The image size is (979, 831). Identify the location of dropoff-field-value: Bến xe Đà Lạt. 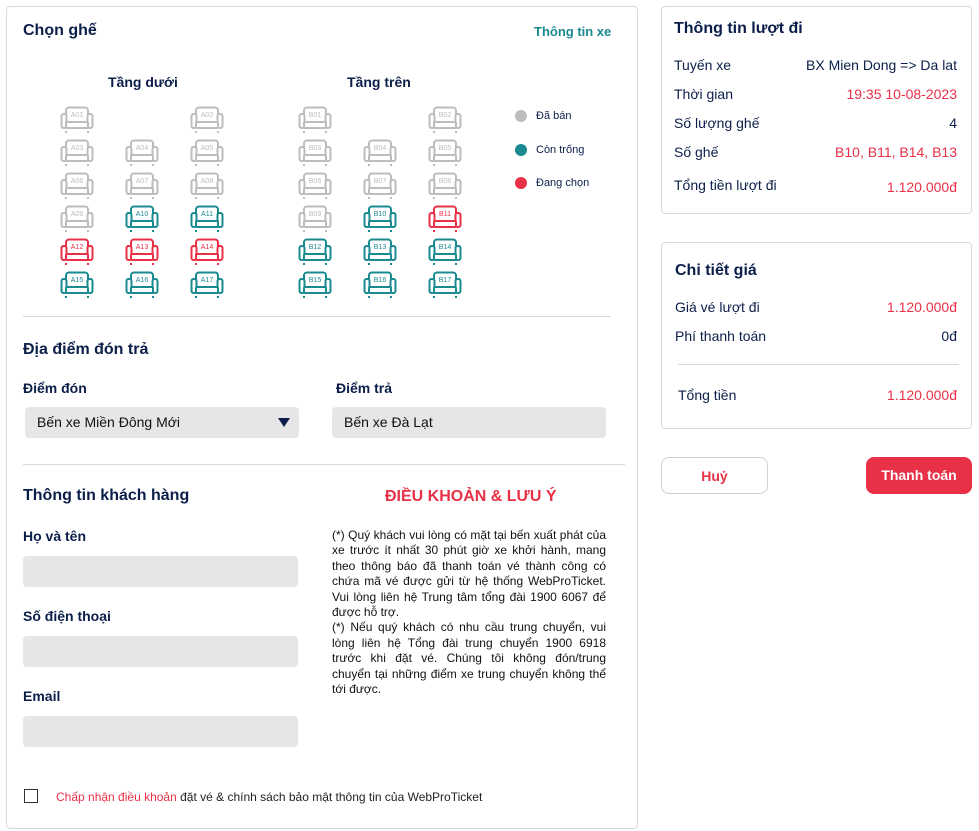
(388, 422).